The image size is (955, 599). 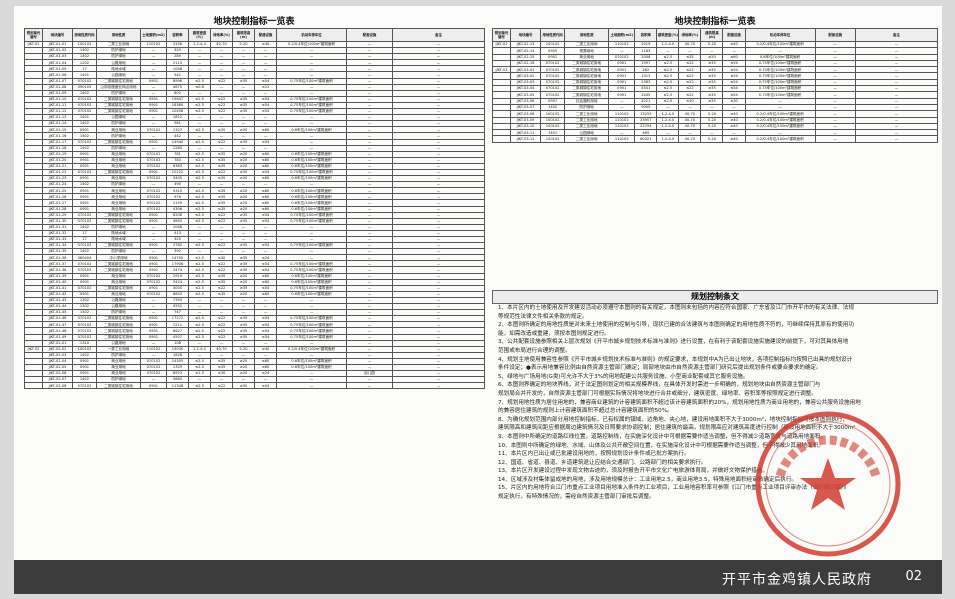 What do you see at coordinates (715, 297) in the screenshot?
I see `notes-title: 规划控制条文` at bounding box center [715, 297].